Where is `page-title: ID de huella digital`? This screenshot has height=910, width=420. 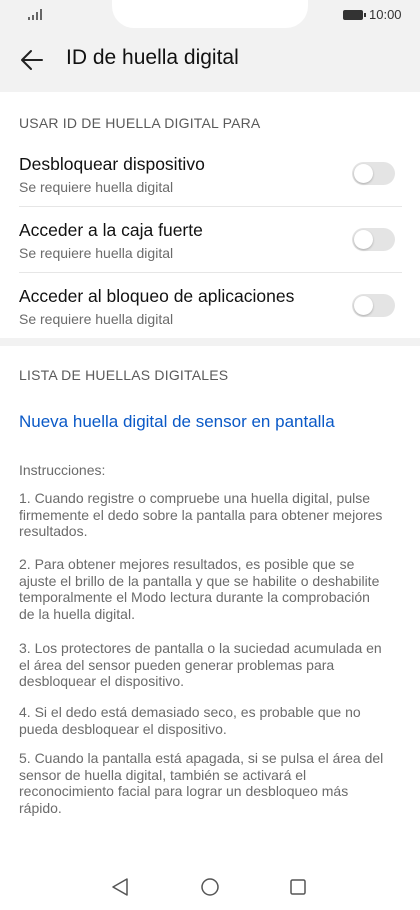 page-title: ID de huella digital is located at coordinates (152, 57).